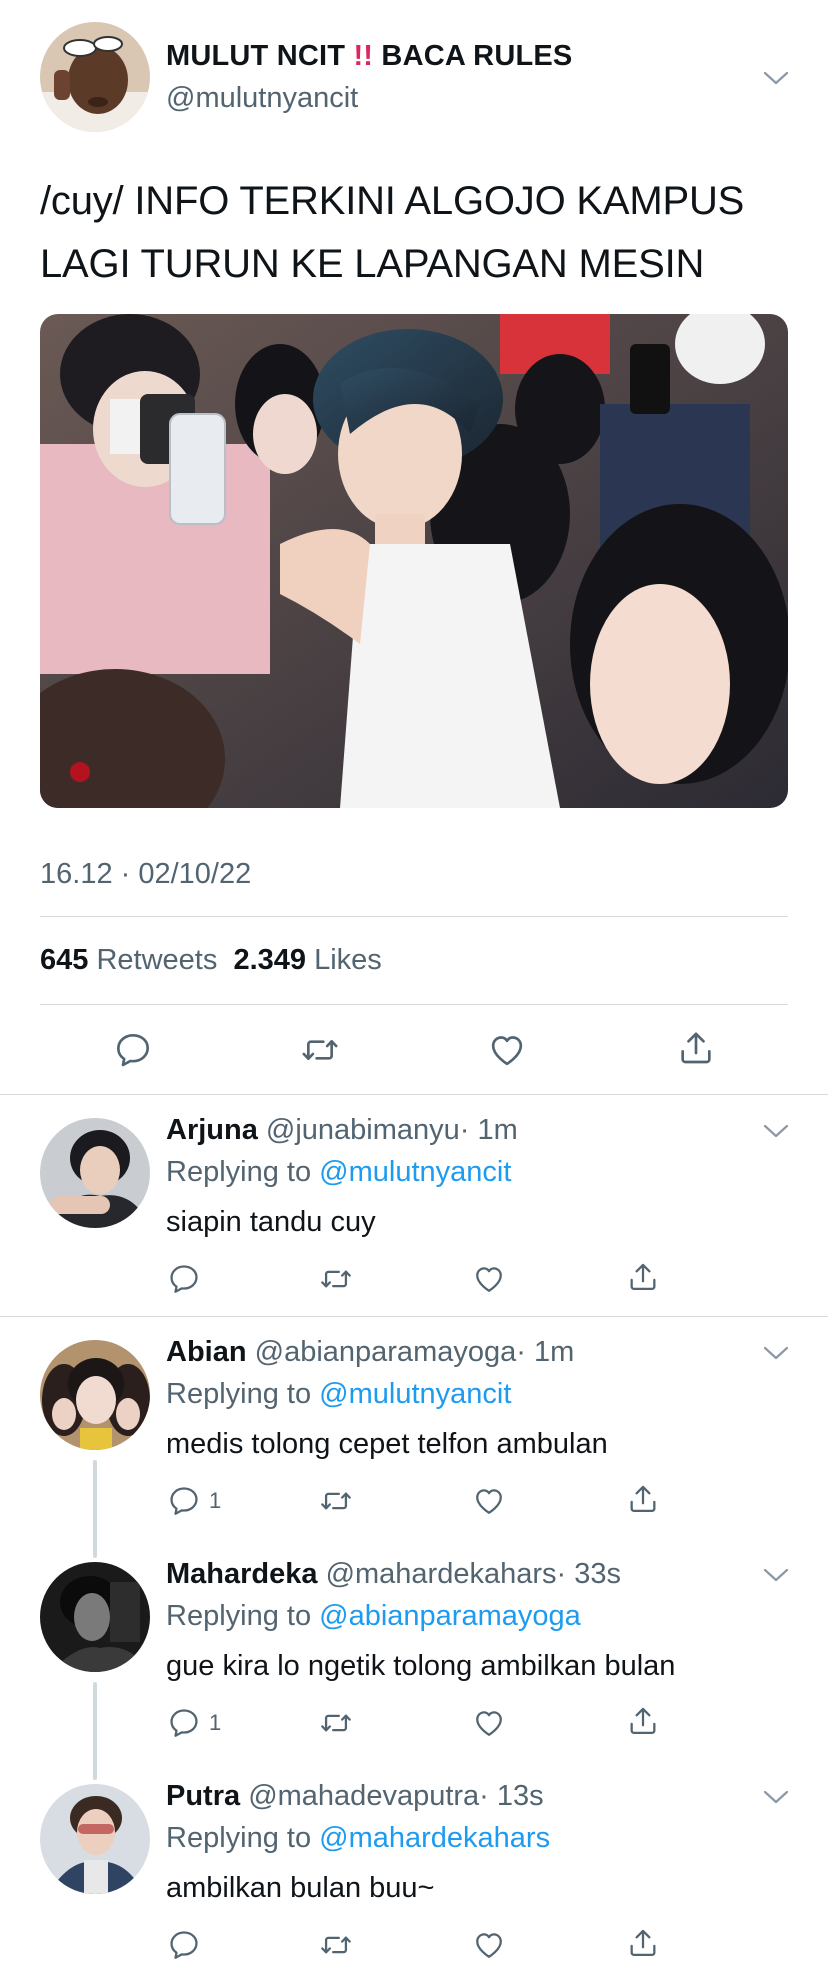 The image size is (828, 1982). Describe the element at coordinates (270, 960) in the screenshot. I see `likes-count: 2.349` at that location.